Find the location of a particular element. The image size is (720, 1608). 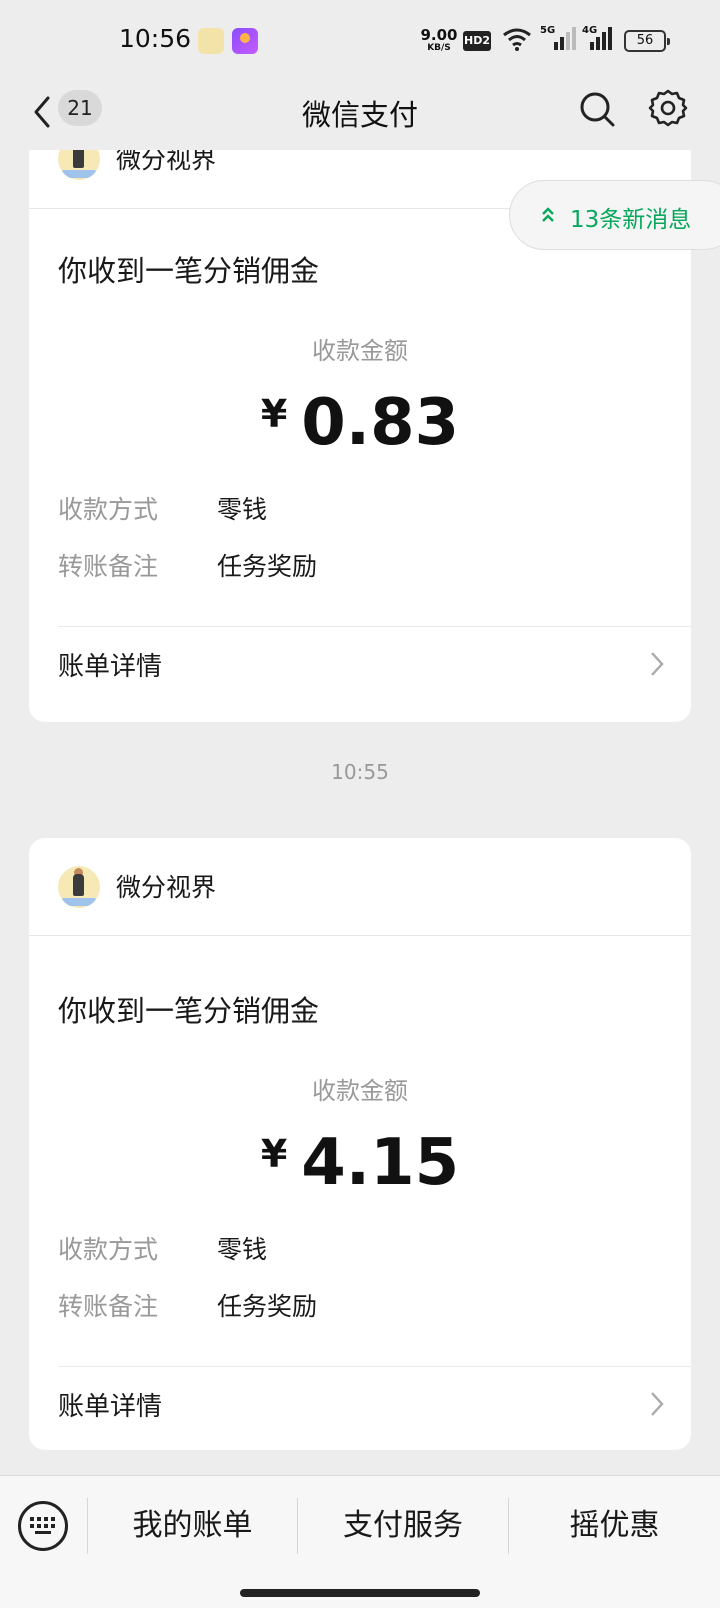

app-notification-icon is located at coordinates (211, 41).